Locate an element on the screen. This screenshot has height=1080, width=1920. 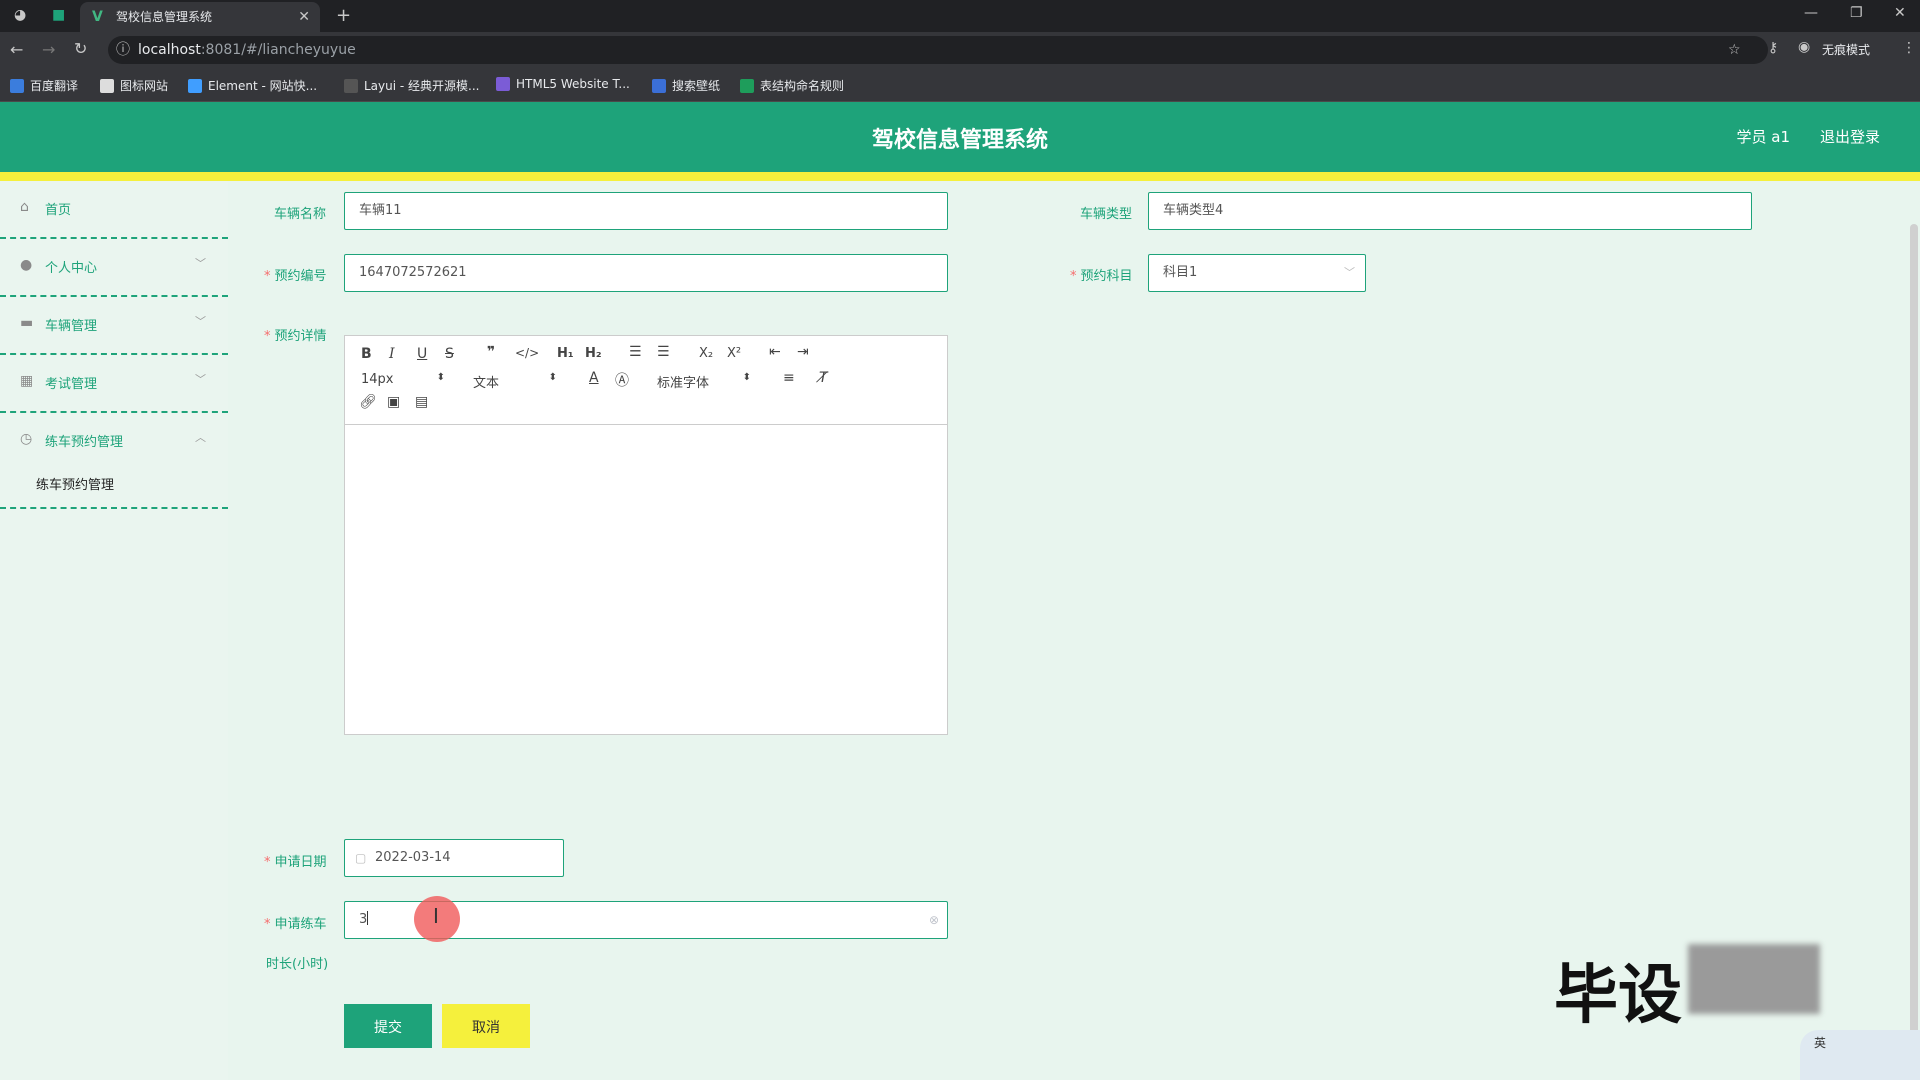
video-icon: ▤ is located at coordinates (421, 402).